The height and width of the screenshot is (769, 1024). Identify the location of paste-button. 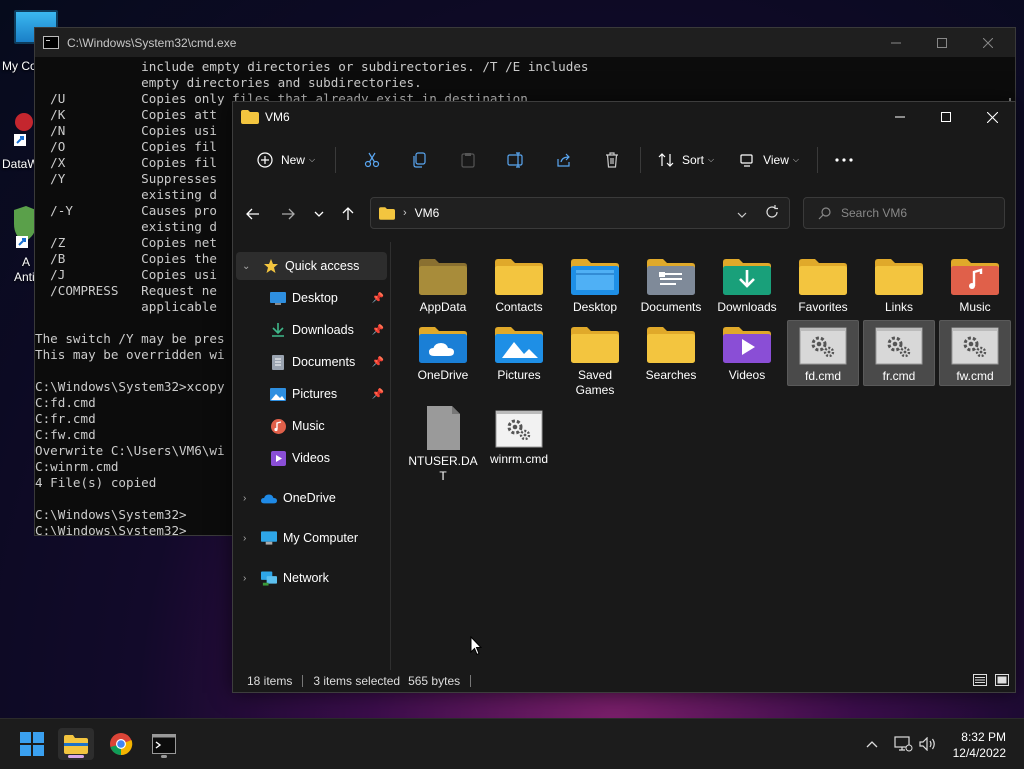
(468, 160).